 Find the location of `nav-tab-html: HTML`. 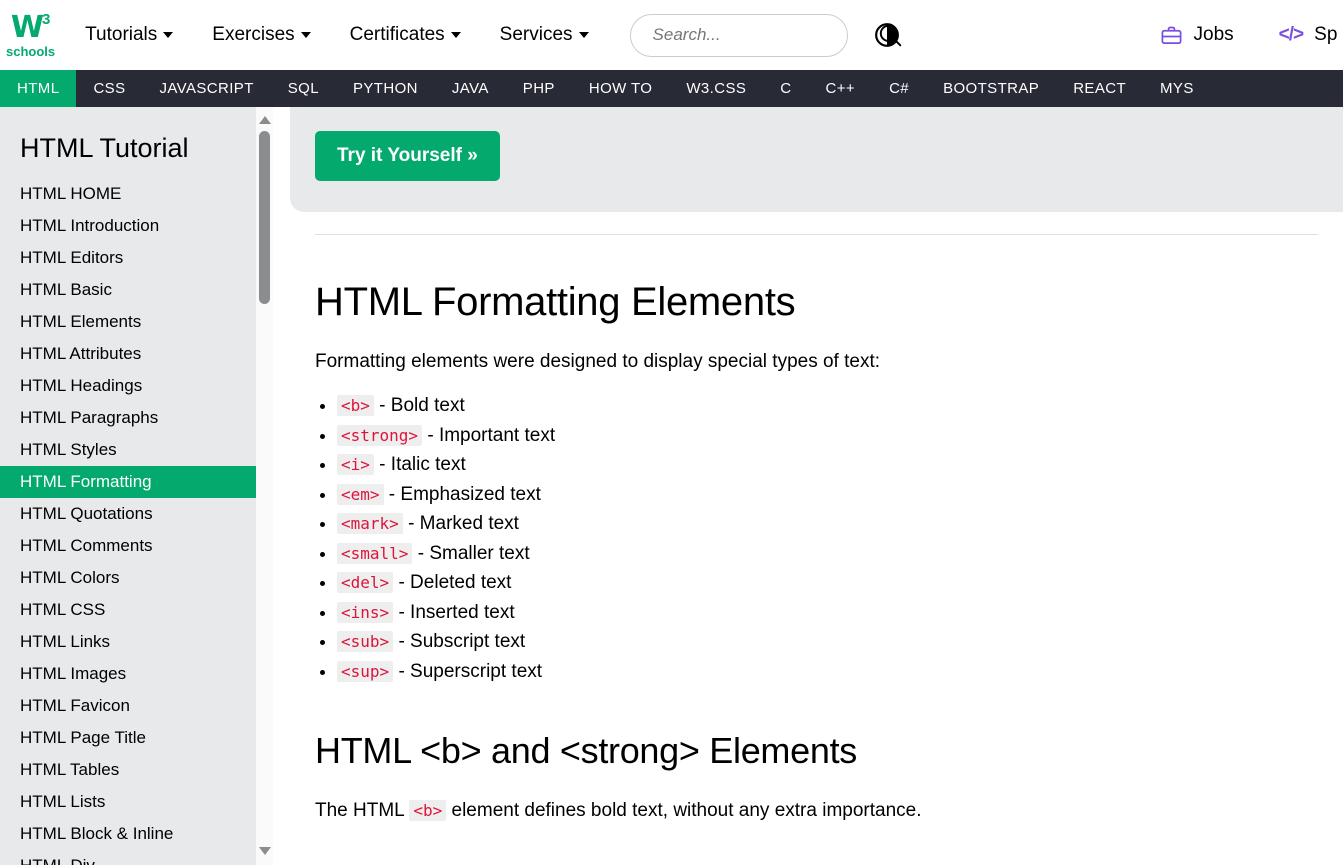

nav-tab-html: HTML is located at coordinates (38, 88).